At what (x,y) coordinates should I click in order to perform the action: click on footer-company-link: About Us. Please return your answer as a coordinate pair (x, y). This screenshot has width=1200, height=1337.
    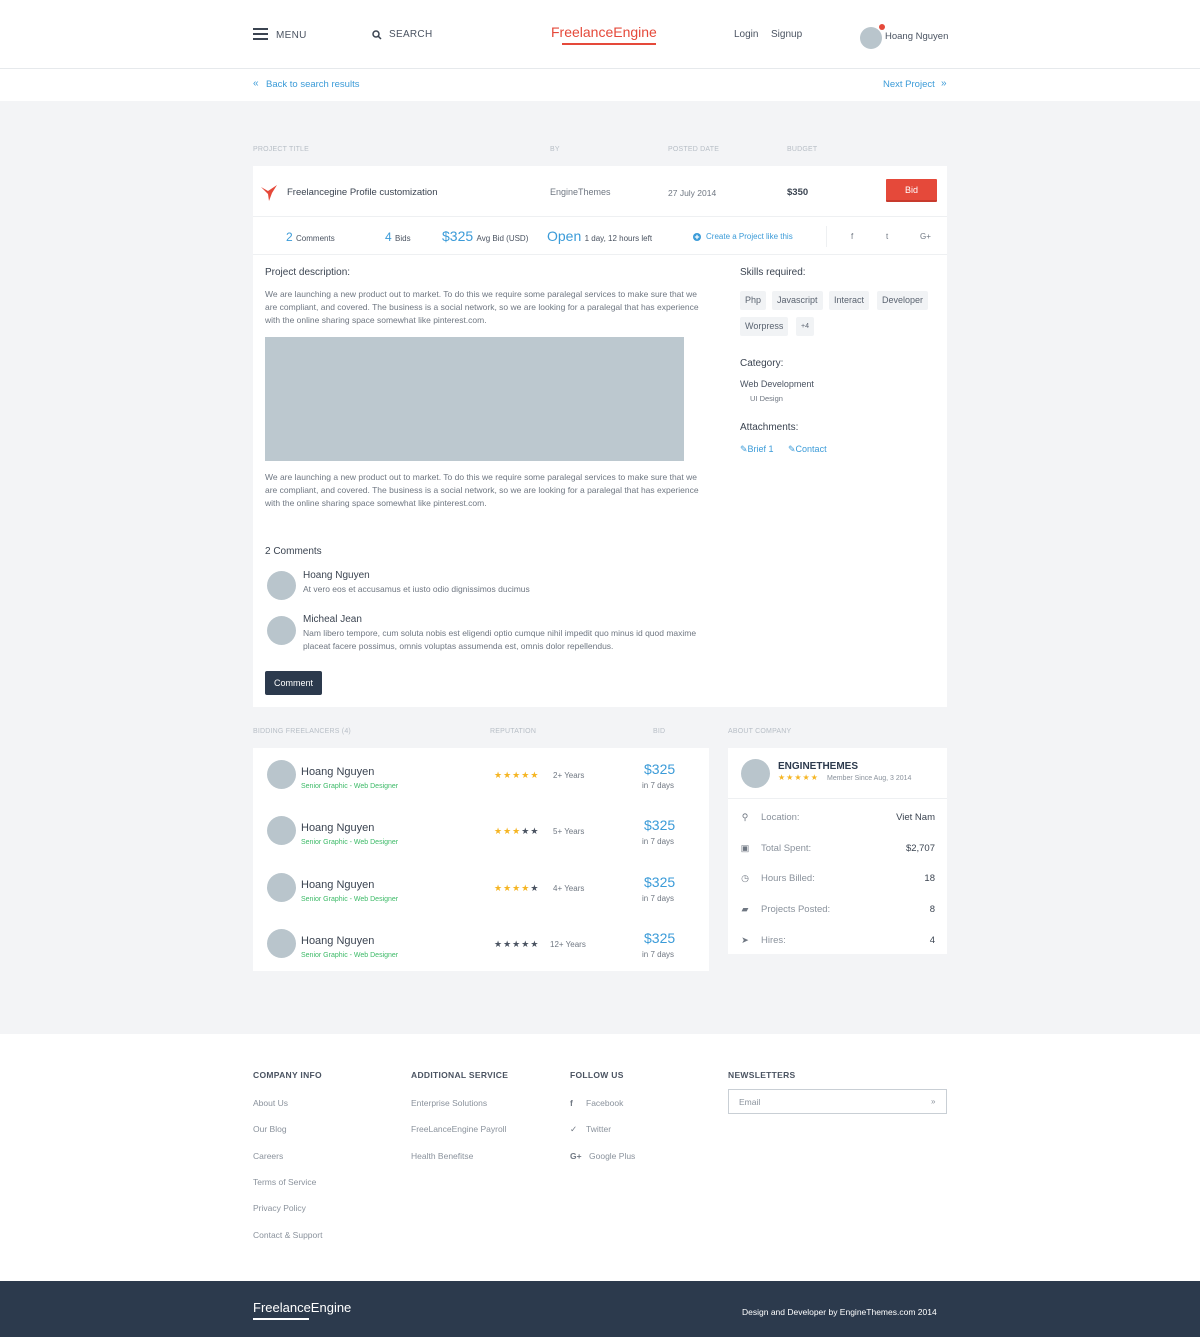
    Looking at the image, I should click on (270, 1103).